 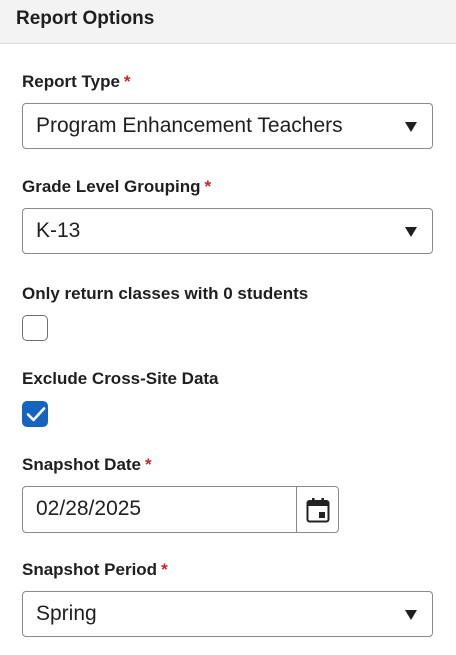 I want to click on checkmark-icon, so click(x=36, y=414).